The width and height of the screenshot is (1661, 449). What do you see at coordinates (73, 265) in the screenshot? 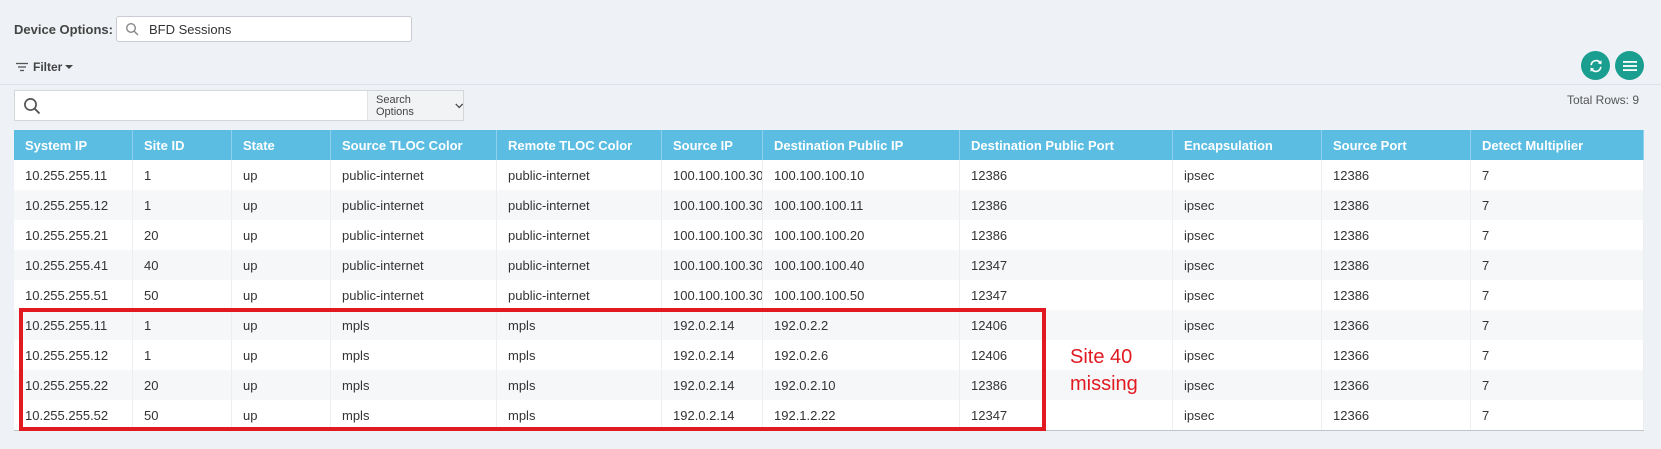
I see `table-cell: 10.255.255.41` at bounding box center [73, 265].